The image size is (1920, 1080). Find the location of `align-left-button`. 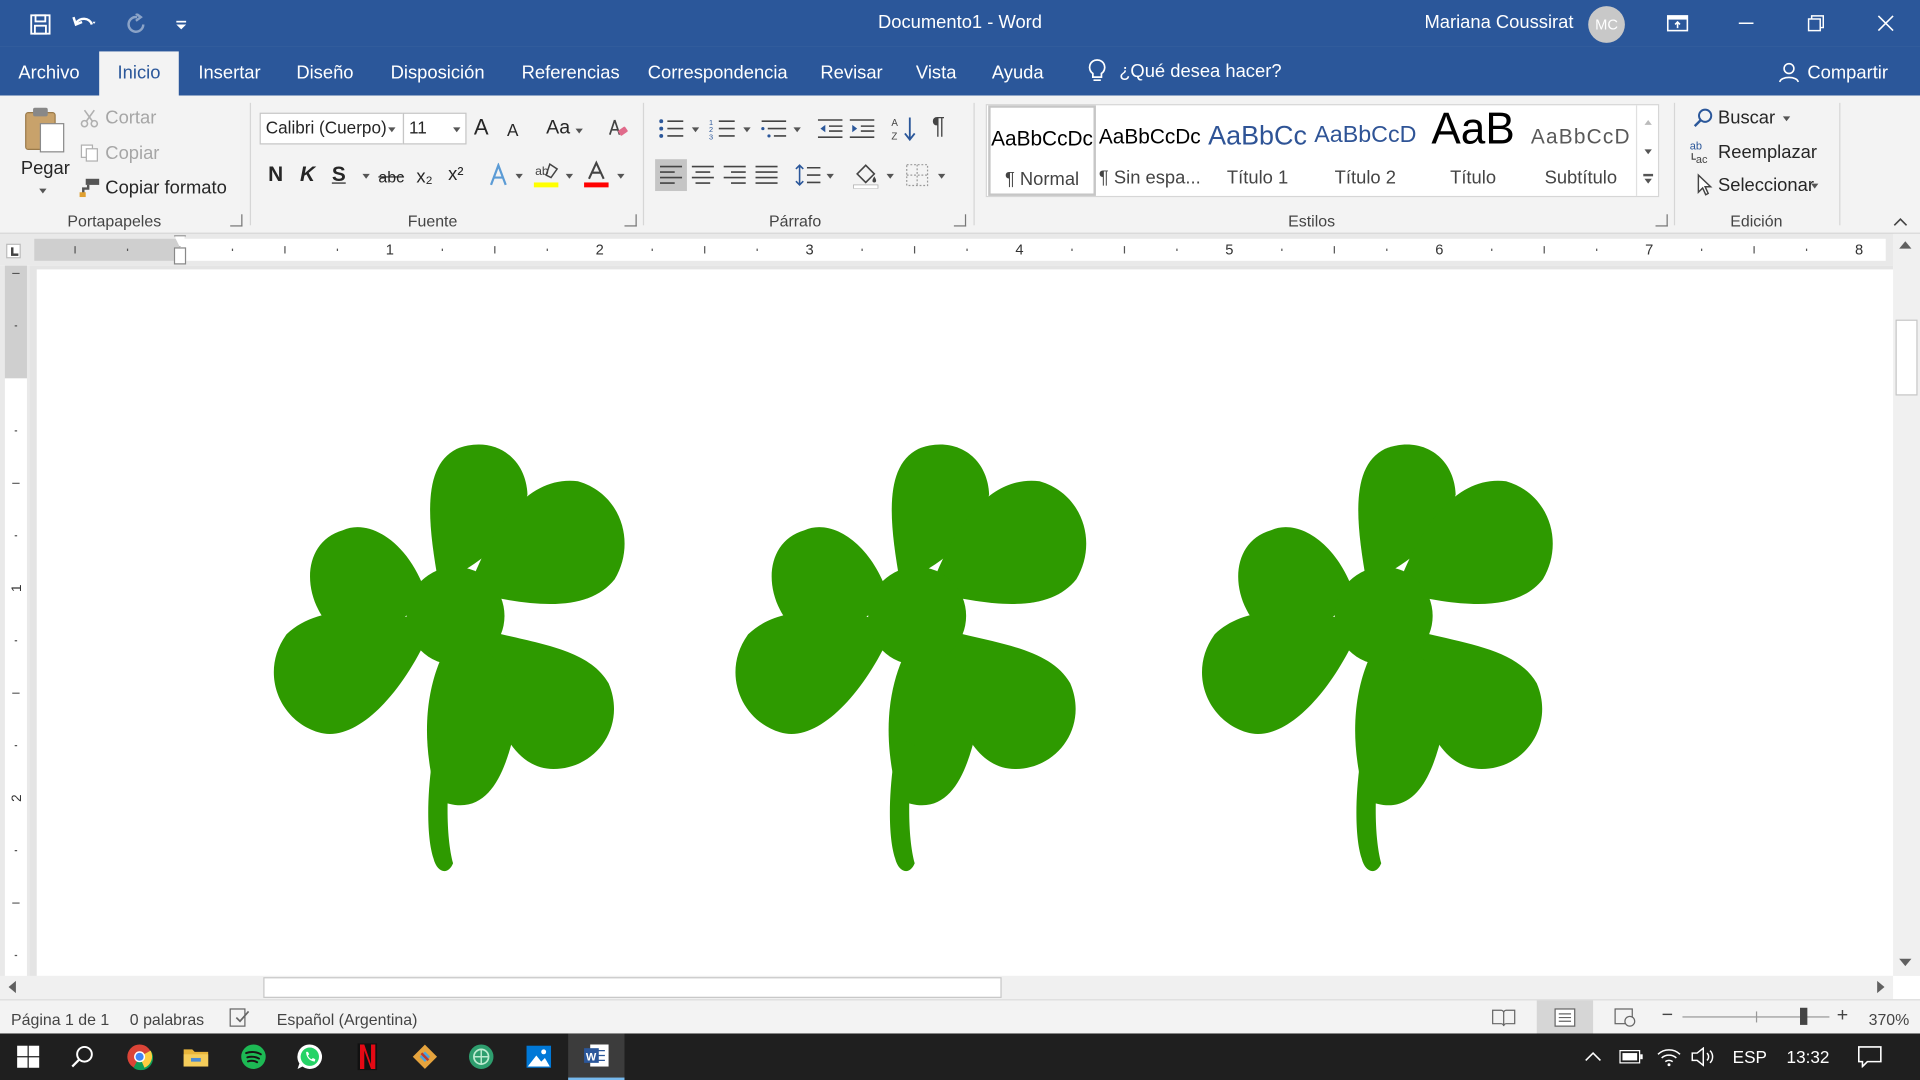

align-left-button is located at coordinates (671, 175).